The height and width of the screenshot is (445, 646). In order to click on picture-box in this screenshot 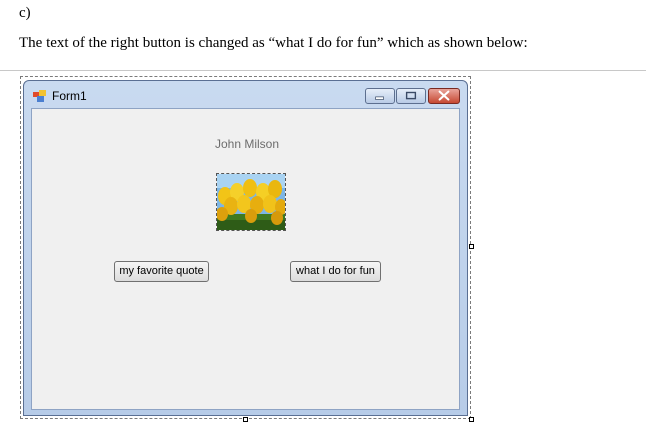, I will do `click(251, 202)`.